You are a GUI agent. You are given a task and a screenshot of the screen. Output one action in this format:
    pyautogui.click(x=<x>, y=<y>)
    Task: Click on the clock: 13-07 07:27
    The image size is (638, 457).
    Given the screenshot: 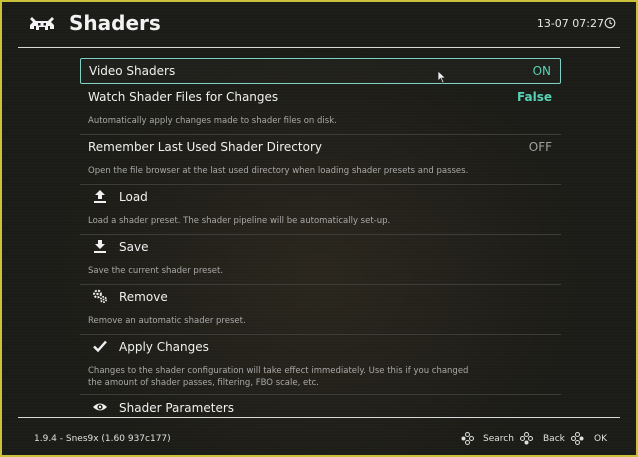 What is the action you would take?
    pyautogui.click(x=570, y=23)
    